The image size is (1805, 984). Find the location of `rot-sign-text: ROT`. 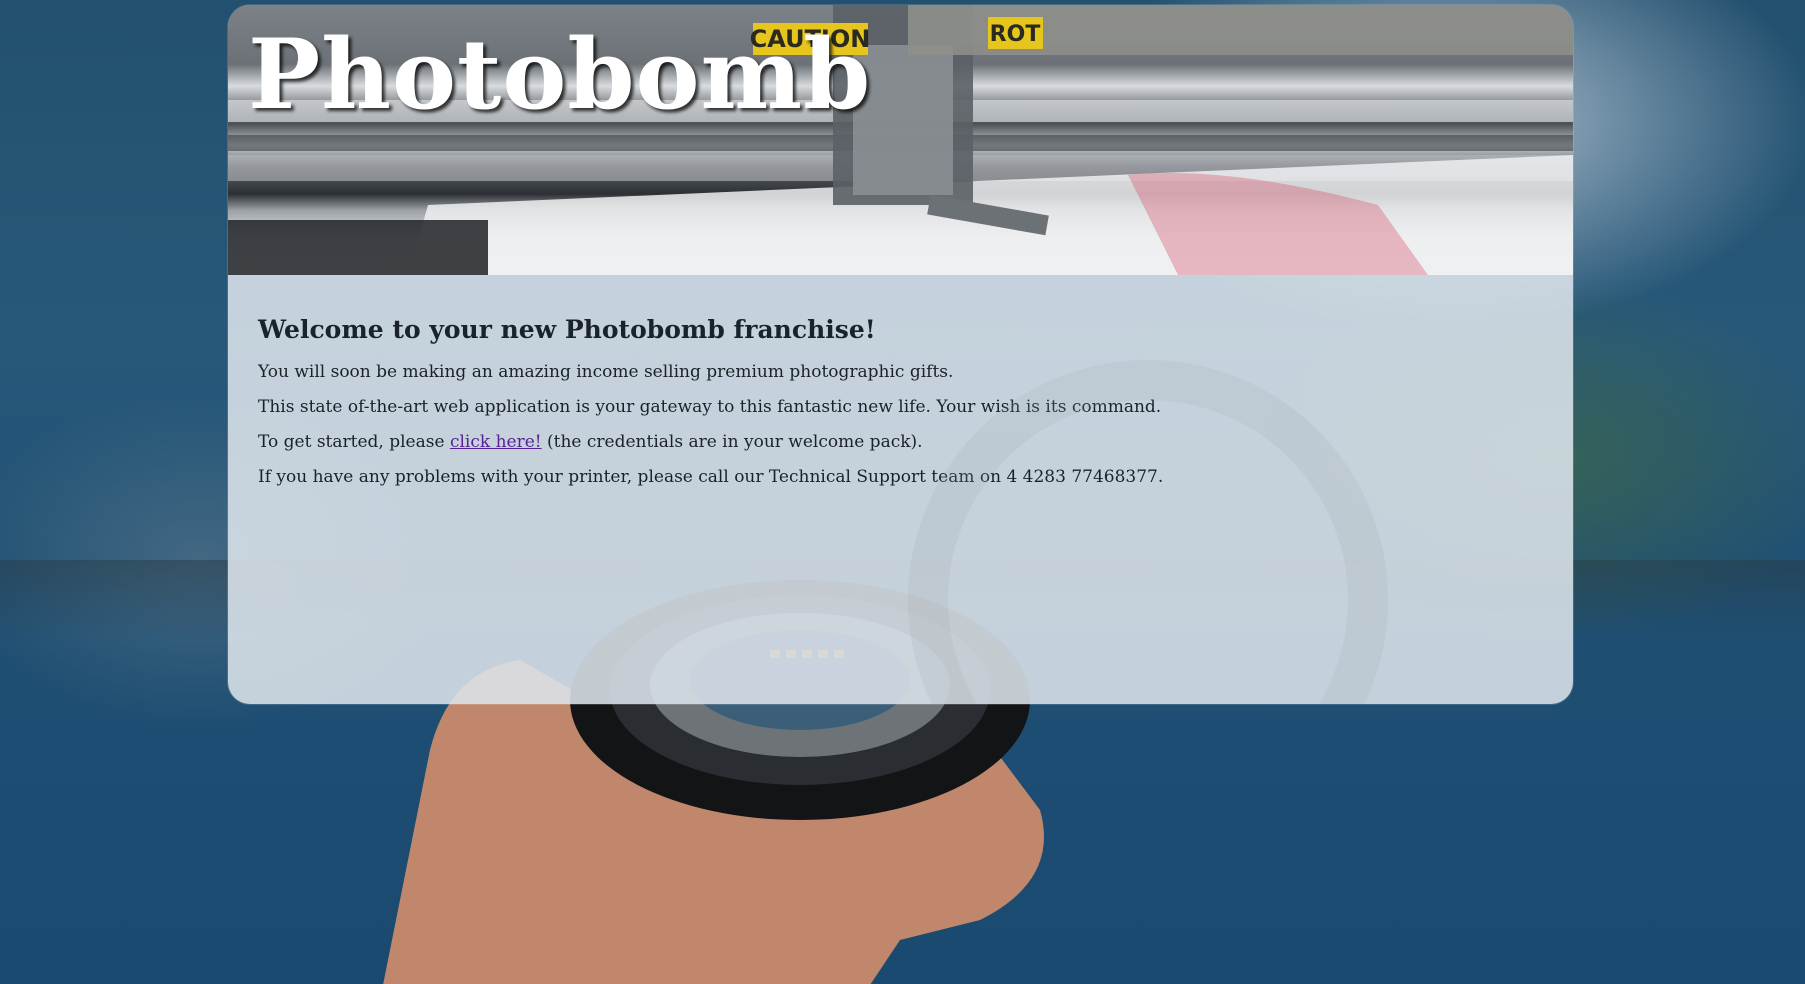

rot-sign-text: ROT is located at coordinates (1015, 34).